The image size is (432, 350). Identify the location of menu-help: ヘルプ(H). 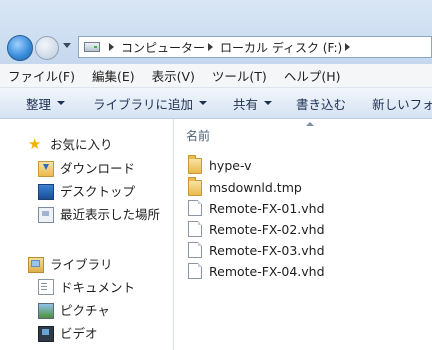
(313, 75).